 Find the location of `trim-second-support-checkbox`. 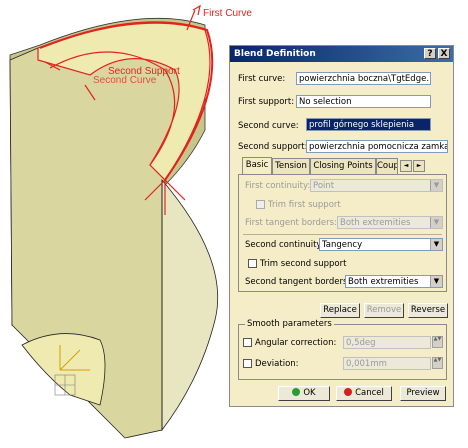

trim-second-support-checkbox is located at coordinates (252, 263).